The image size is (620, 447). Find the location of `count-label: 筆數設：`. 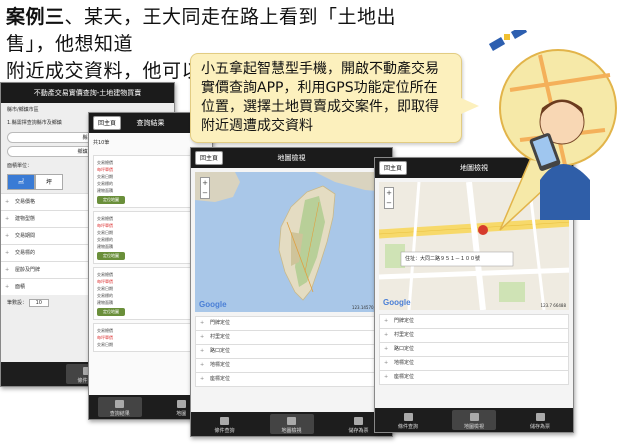

count-label: 筆數設： is located at coordinates (17, 303).